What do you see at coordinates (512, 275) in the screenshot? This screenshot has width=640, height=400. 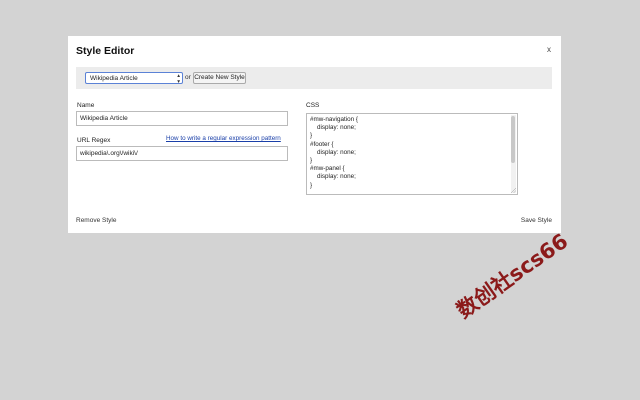 I see `watermark: 数创社scs66` at bounding box center [512, 275].